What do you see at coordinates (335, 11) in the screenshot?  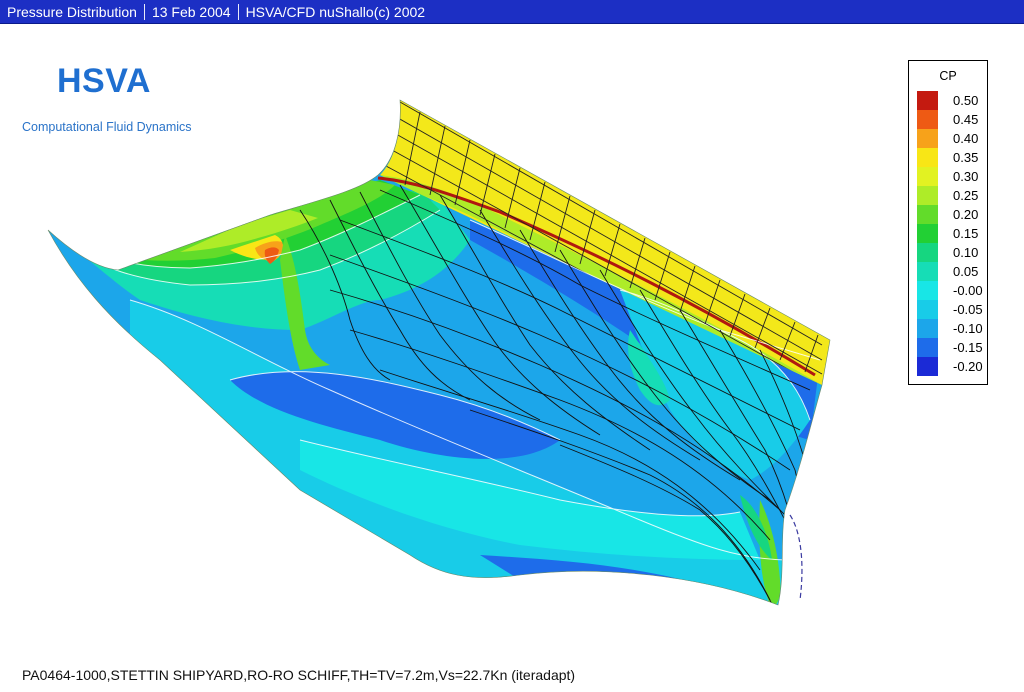 I see `title-segment-software: HSVA/CFD nuShallo(c) 2002` at bounding box center [335, 11].